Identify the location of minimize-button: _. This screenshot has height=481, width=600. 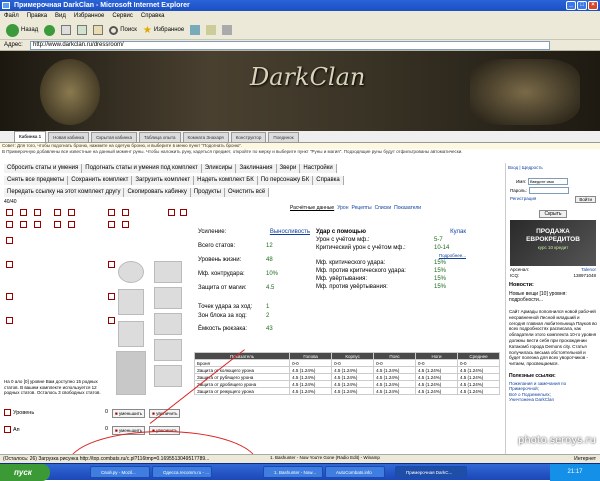
(571, 5).